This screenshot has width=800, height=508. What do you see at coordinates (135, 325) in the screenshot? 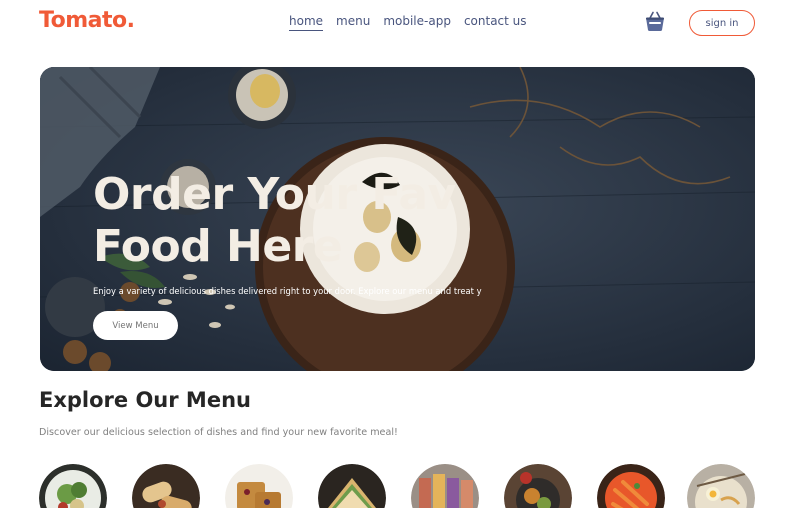
I see `view-menu-button: View Menu` at bounding box center [135, 325].